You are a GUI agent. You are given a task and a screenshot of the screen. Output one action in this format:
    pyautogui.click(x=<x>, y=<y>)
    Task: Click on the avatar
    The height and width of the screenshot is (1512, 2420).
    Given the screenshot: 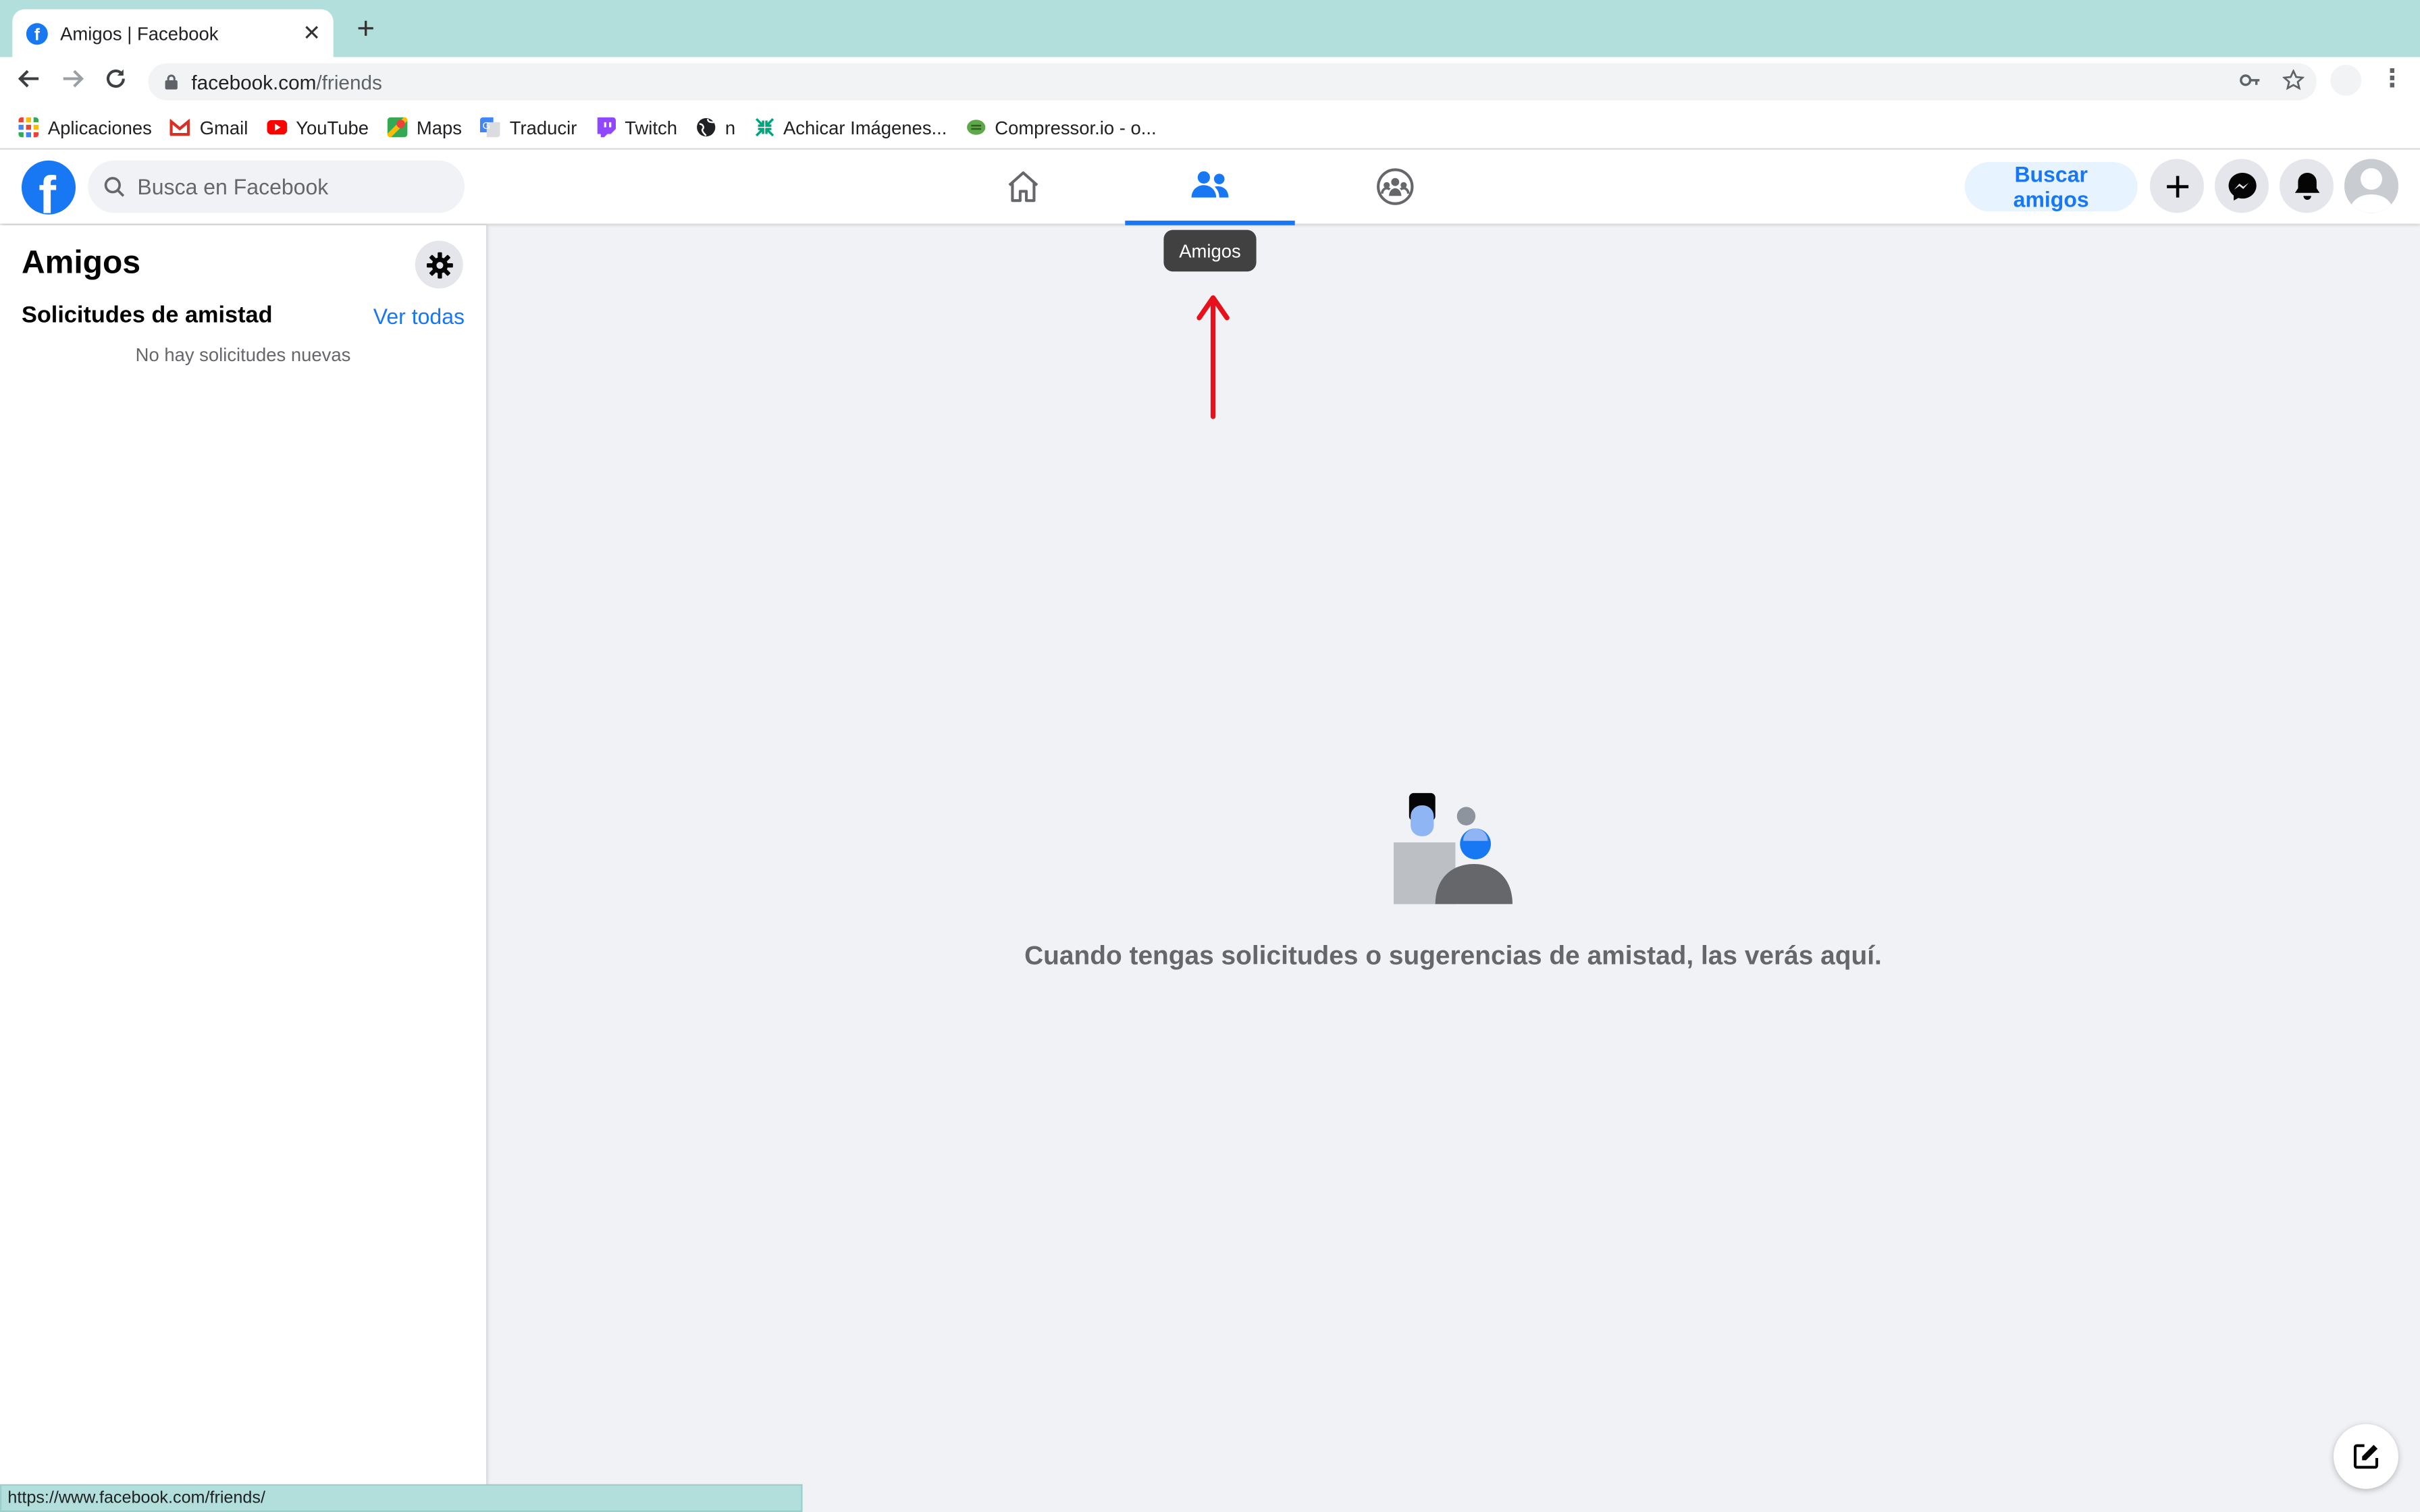 What is the action you would take?
    pyautogui.click(x=2371, y=186)
    